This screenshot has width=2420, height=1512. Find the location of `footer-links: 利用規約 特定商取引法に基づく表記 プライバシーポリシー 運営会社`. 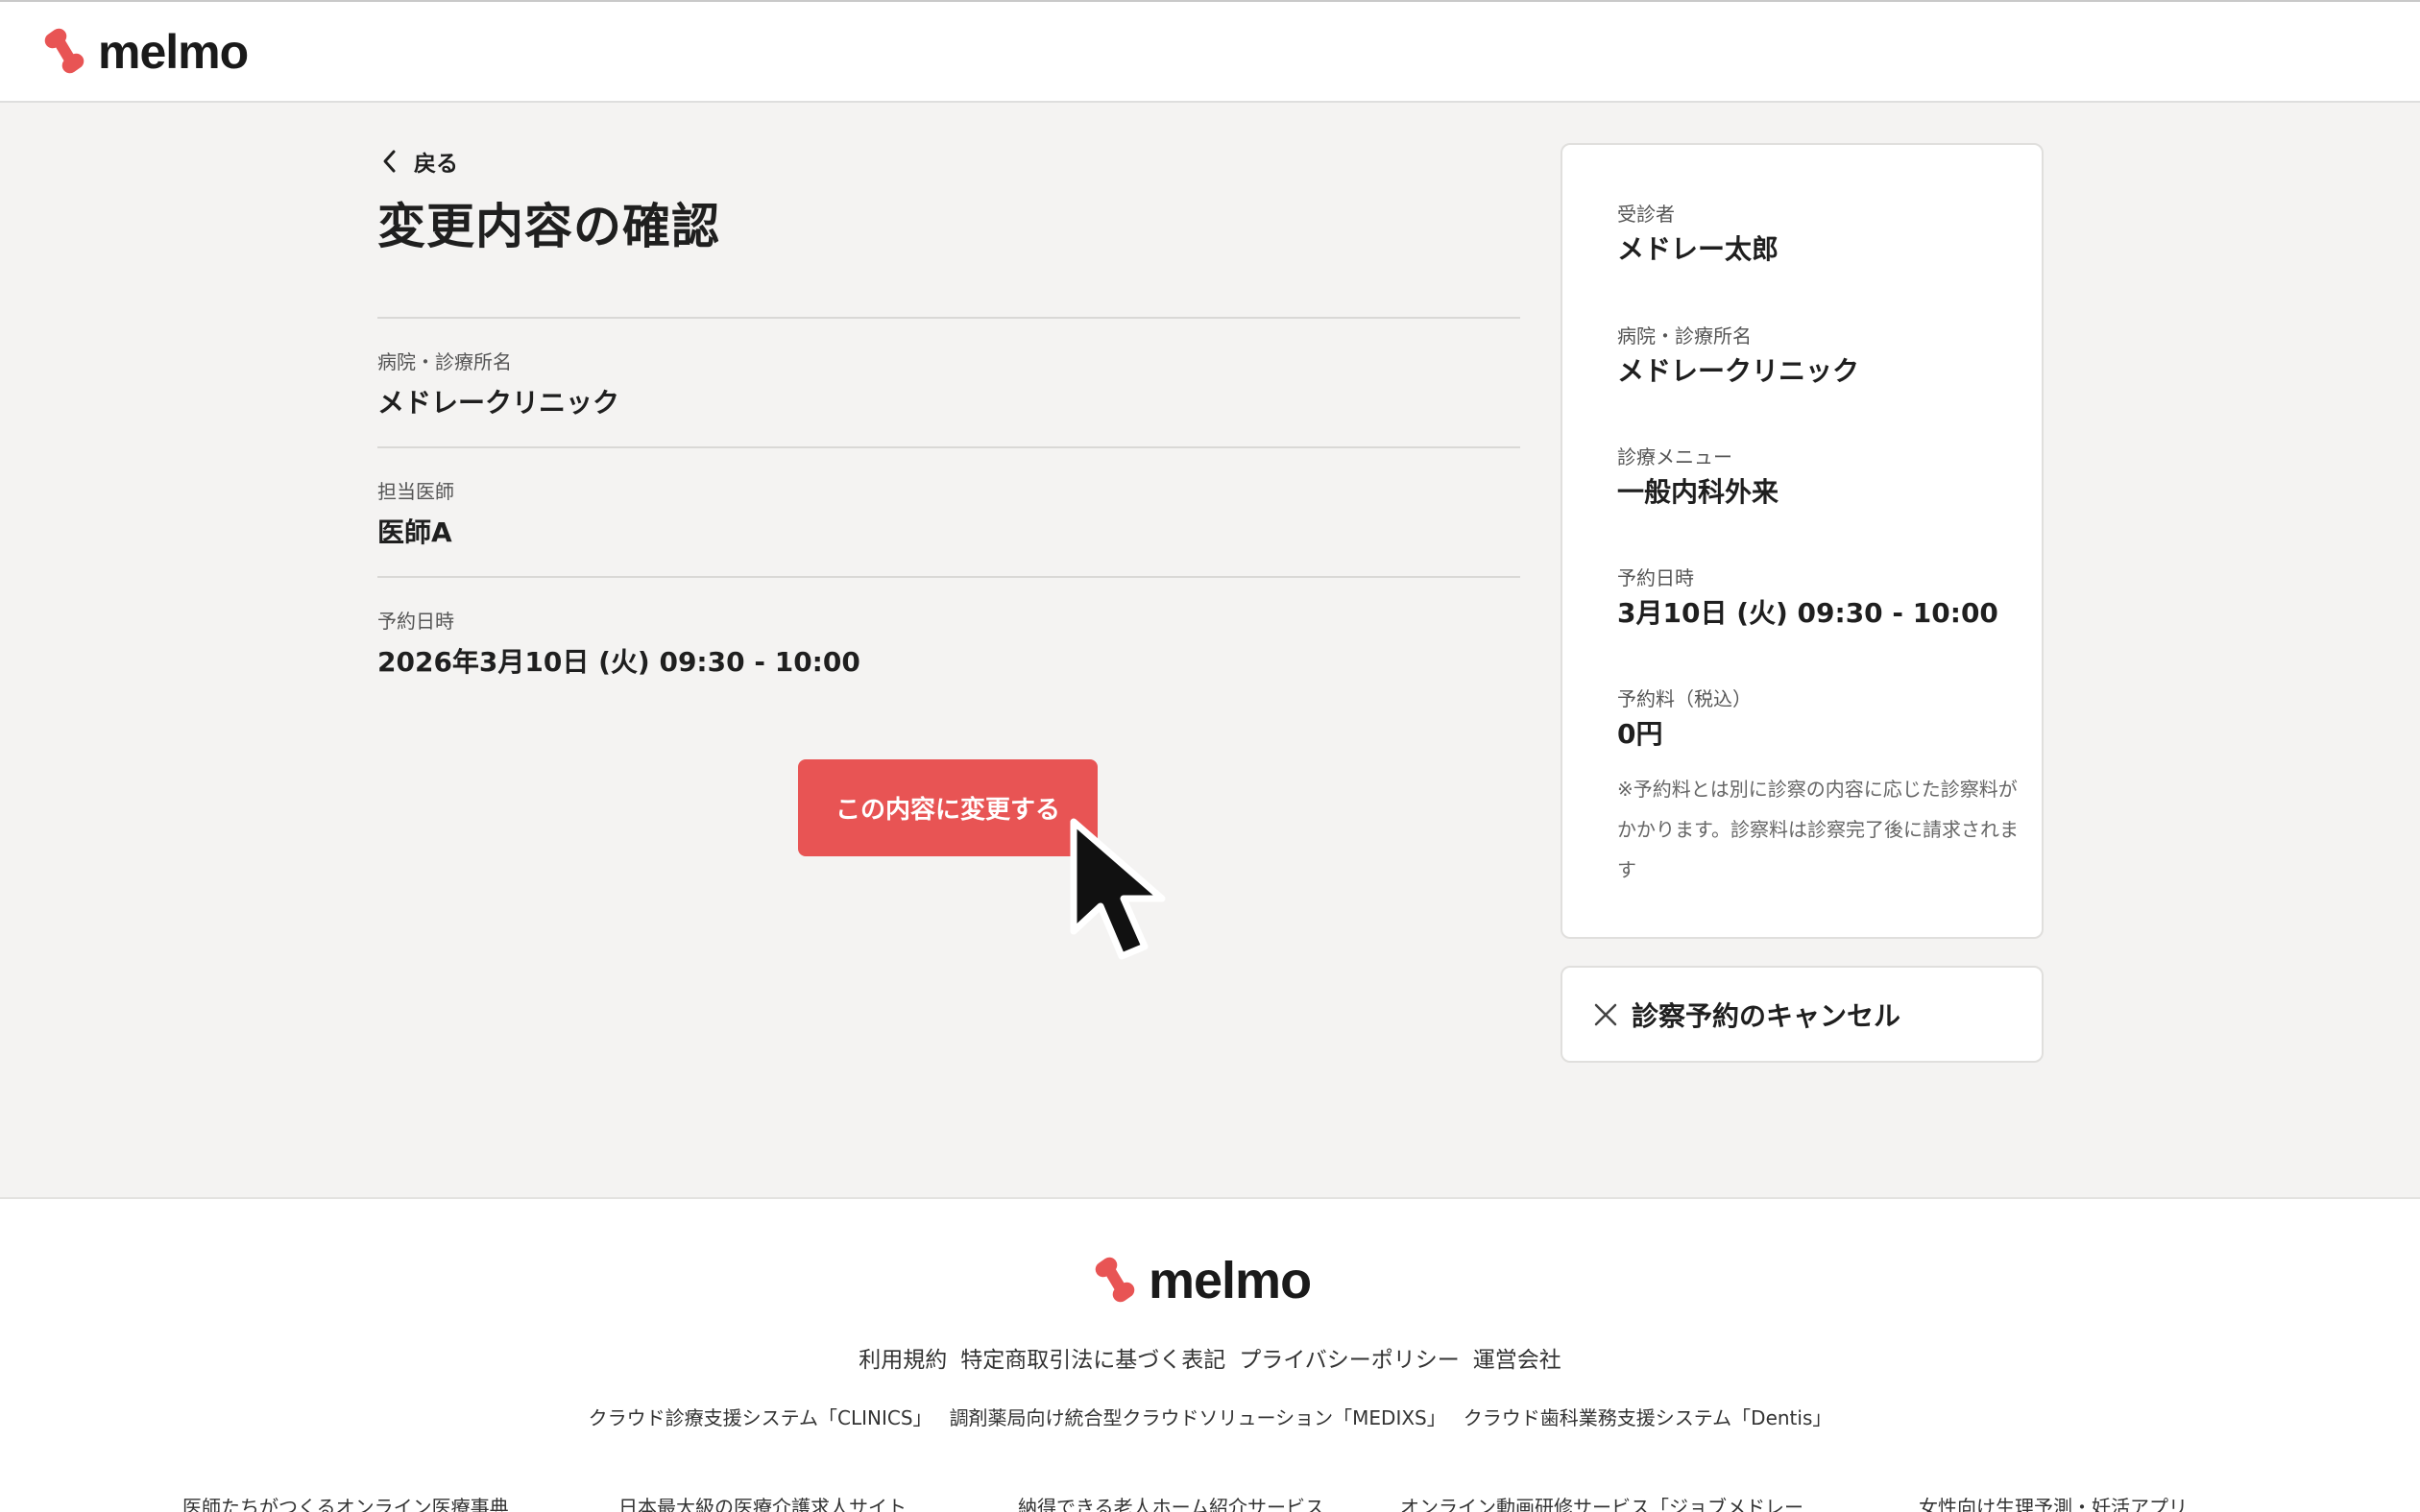

footer-links: 利用規約 特定商取引法に基づく表記 プライバシーポリシー 運営会社 is located at coordinates (1210, 1357).